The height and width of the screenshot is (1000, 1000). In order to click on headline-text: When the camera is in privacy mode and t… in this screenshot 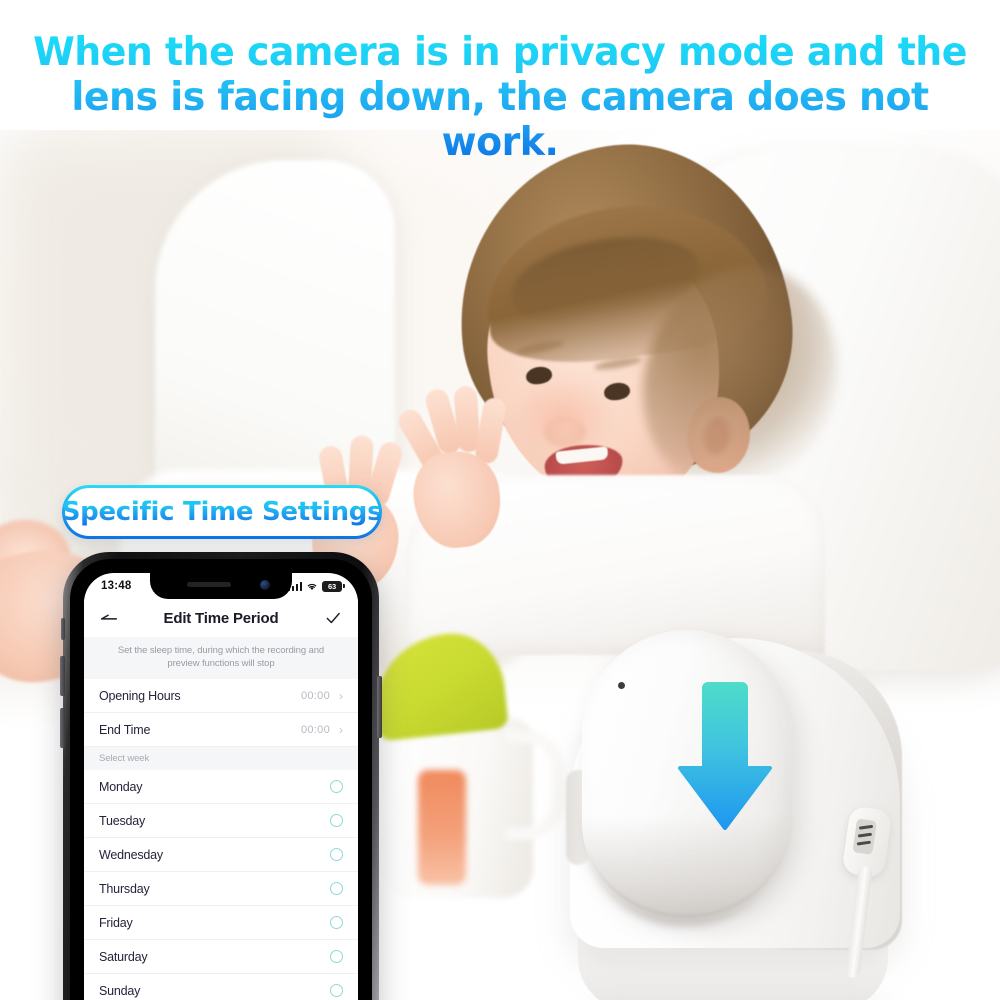, I will do `click(500, 97)`.